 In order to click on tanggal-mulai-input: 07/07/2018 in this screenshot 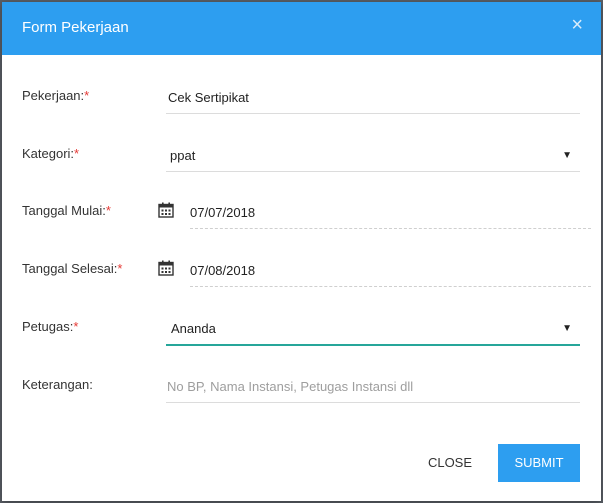, I will do `click(390, 214)`.